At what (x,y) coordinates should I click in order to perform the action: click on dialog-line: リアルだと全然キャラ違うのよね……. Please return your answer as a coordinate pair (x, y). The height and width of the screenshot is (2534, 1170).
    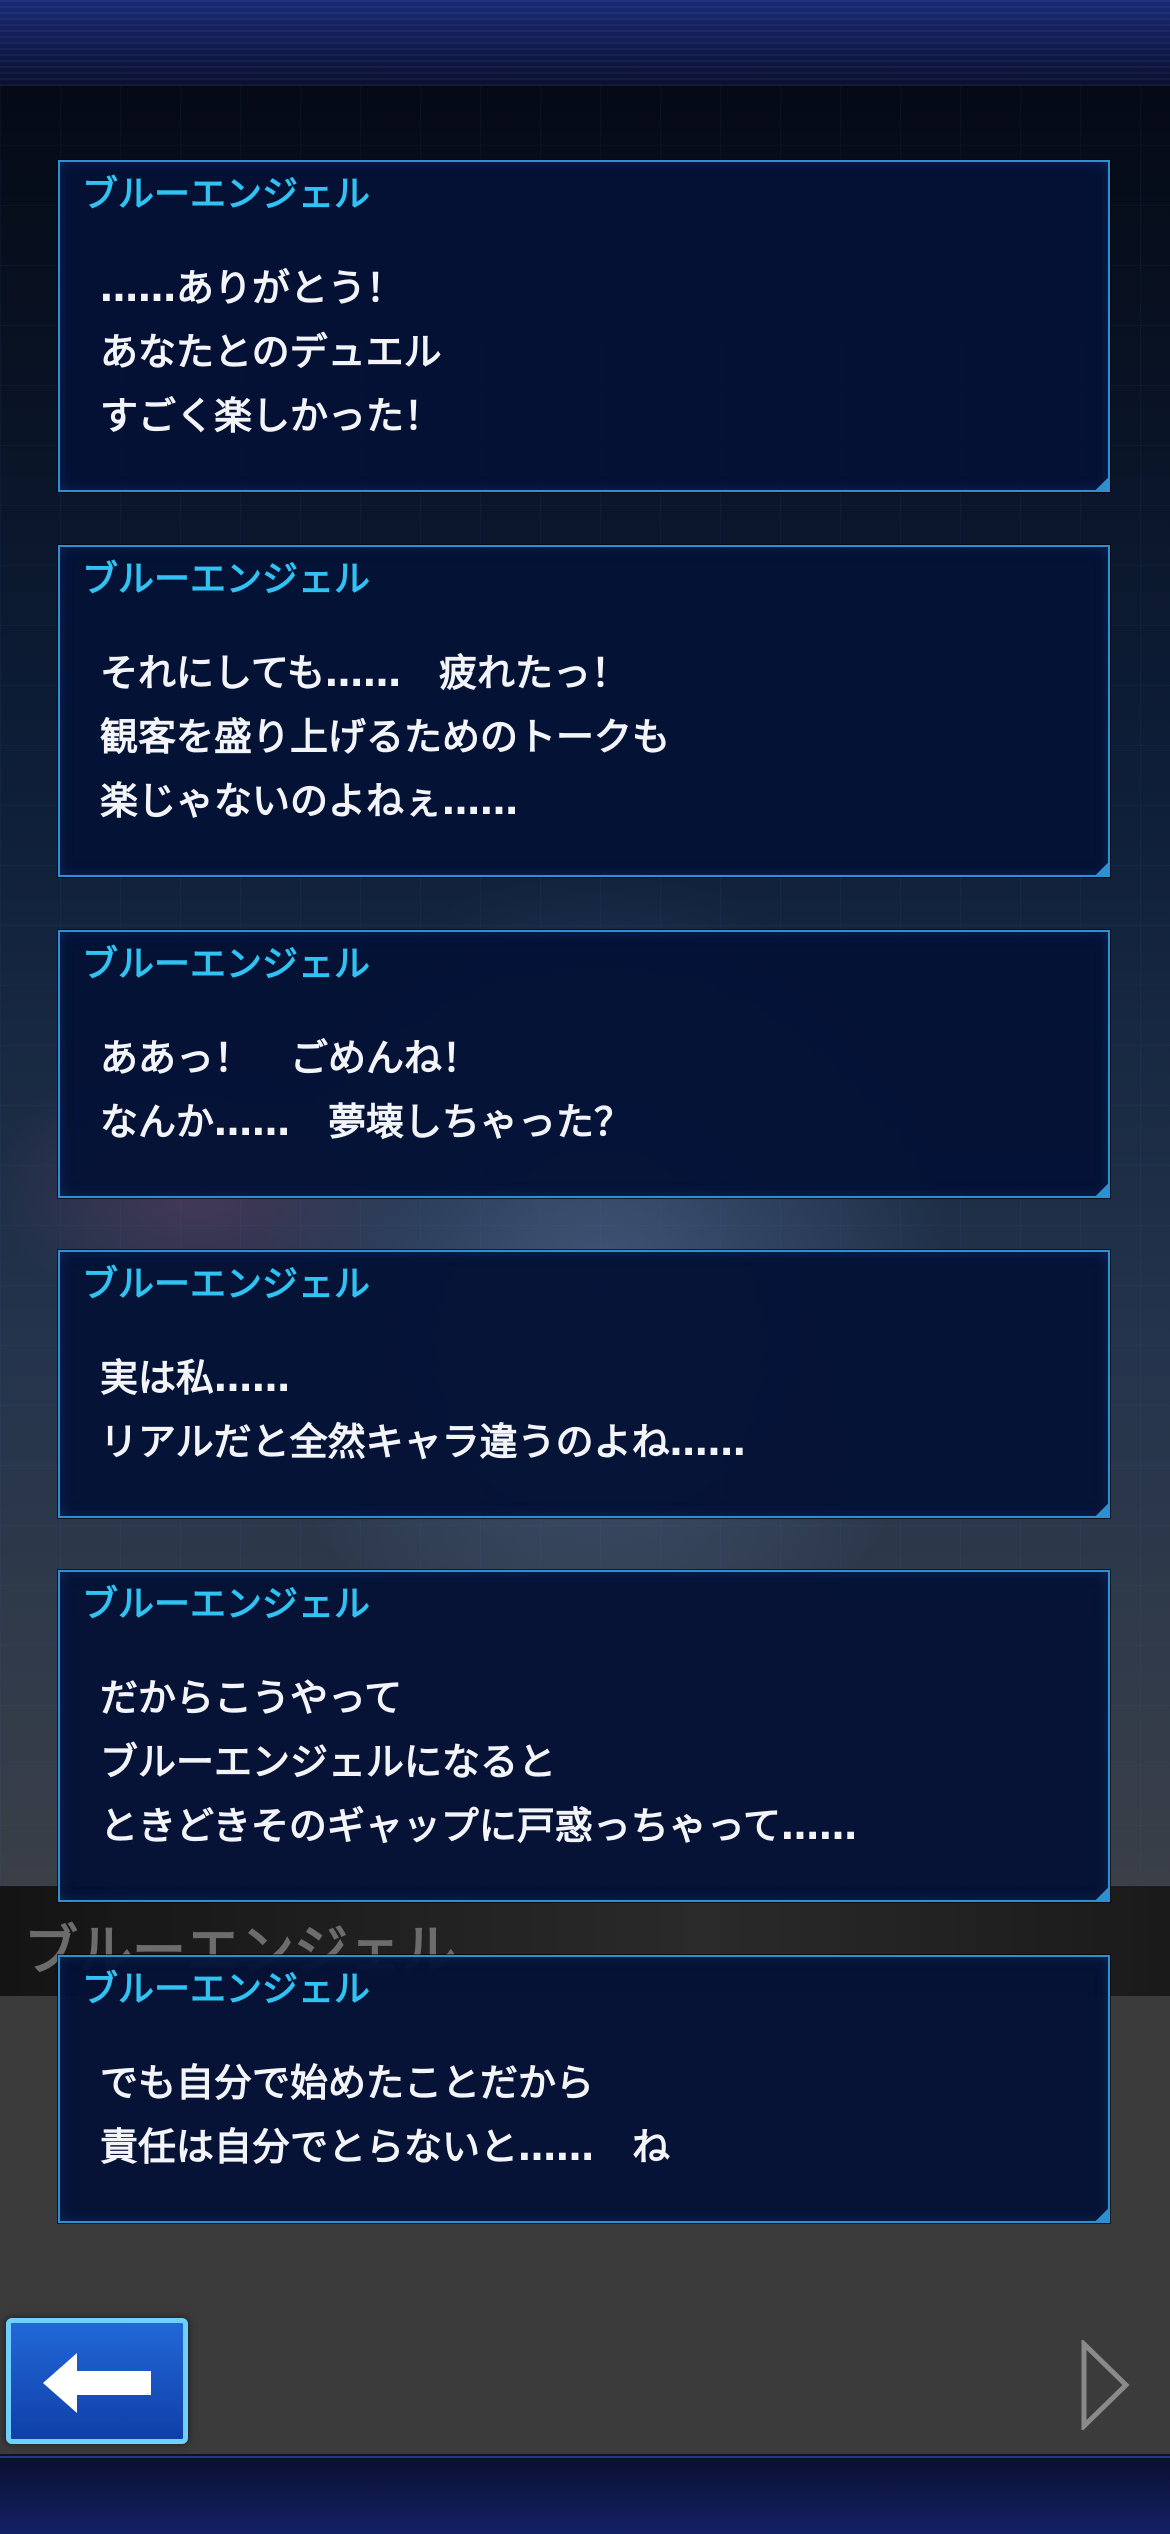
    Looking at the image, I should click on (423, 1442).